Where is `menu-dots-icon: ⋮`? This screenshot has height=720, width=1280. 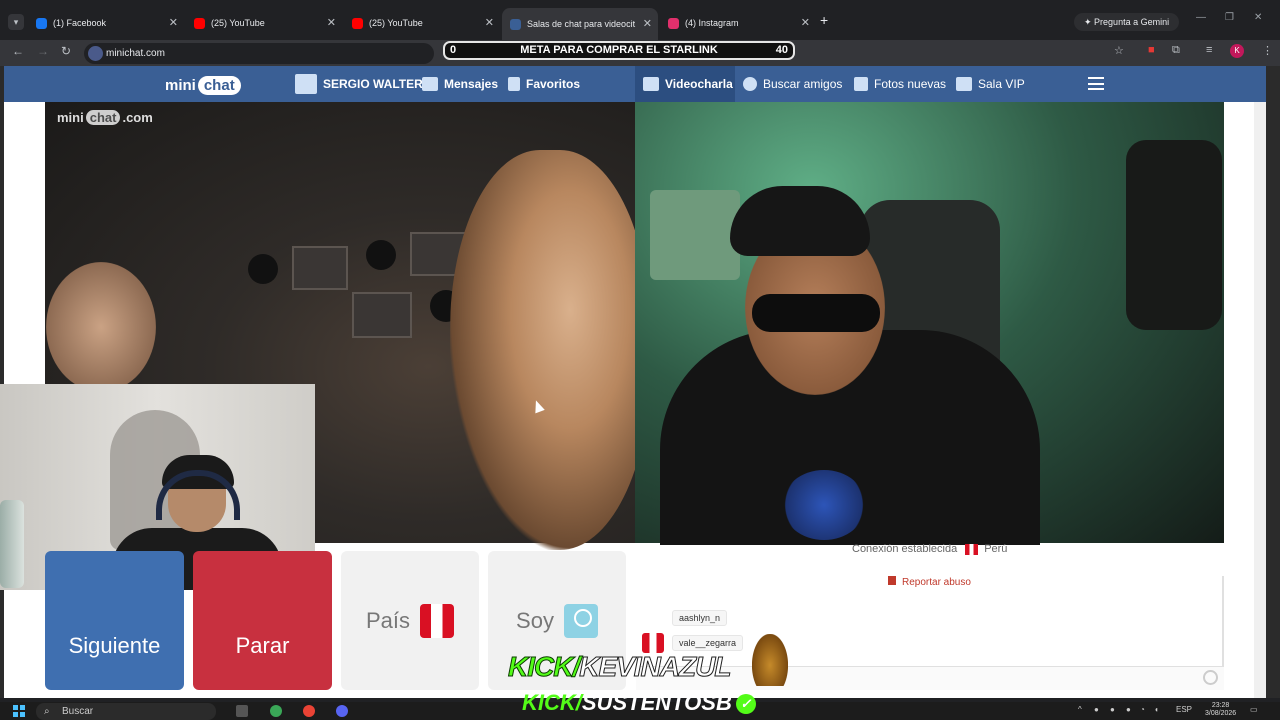 menu-dots-icon: ⋮ is located at coordinates (1267, 50).